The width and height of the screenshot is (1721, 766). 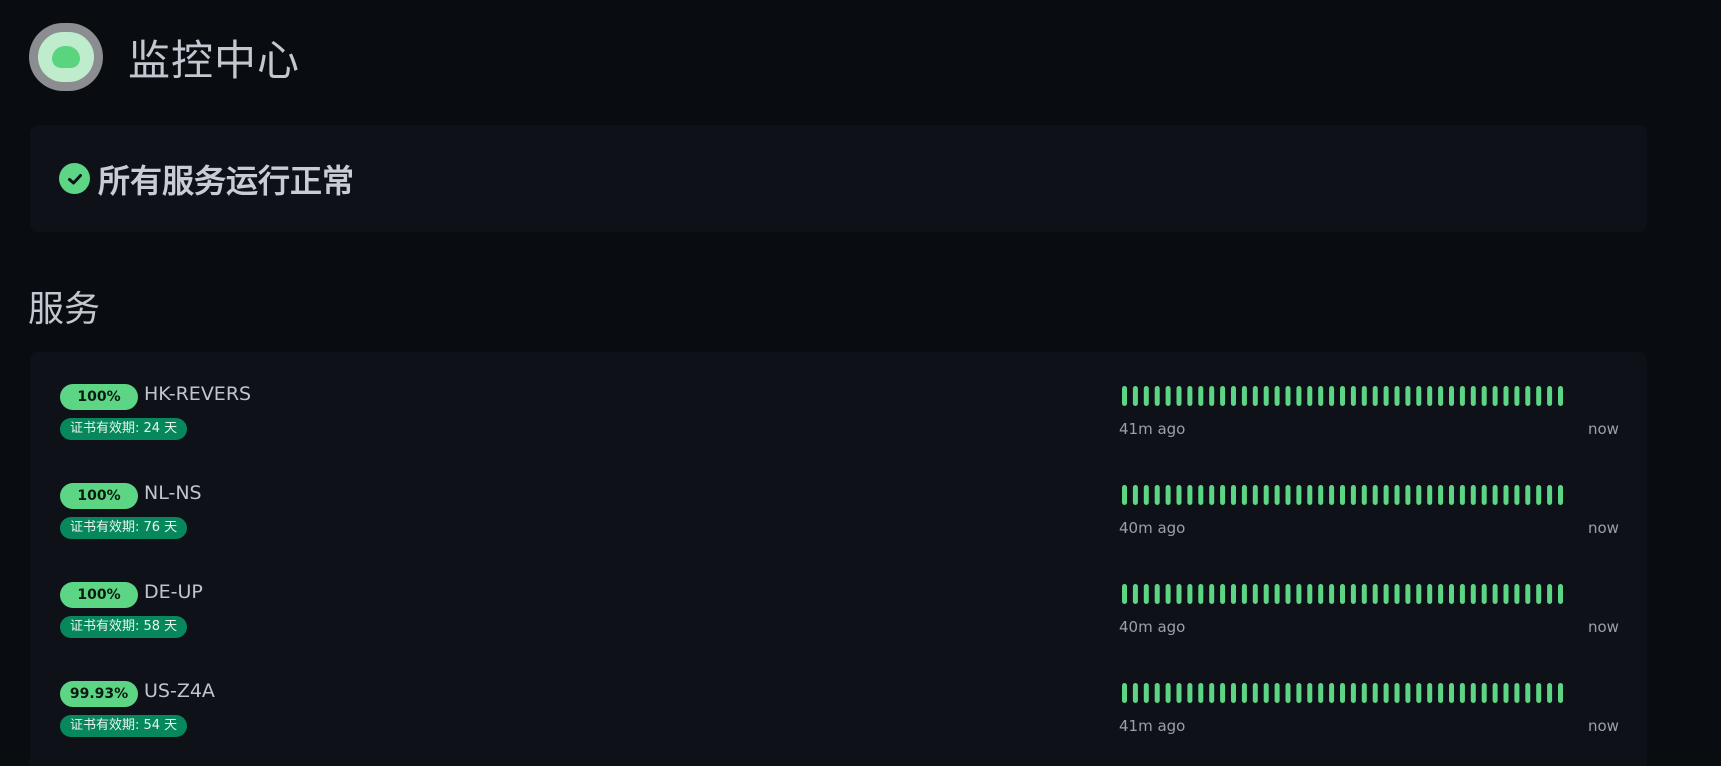 I want to click on logo, so click(x=66, y=57).